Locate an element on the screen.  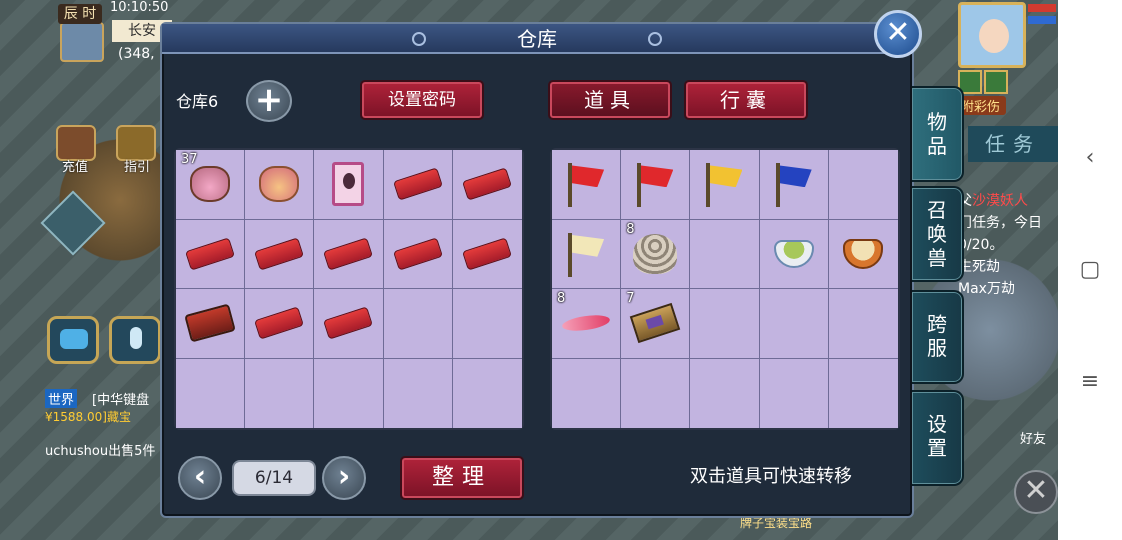
home-icon: ▢ is located at coordinates (1090, 270).